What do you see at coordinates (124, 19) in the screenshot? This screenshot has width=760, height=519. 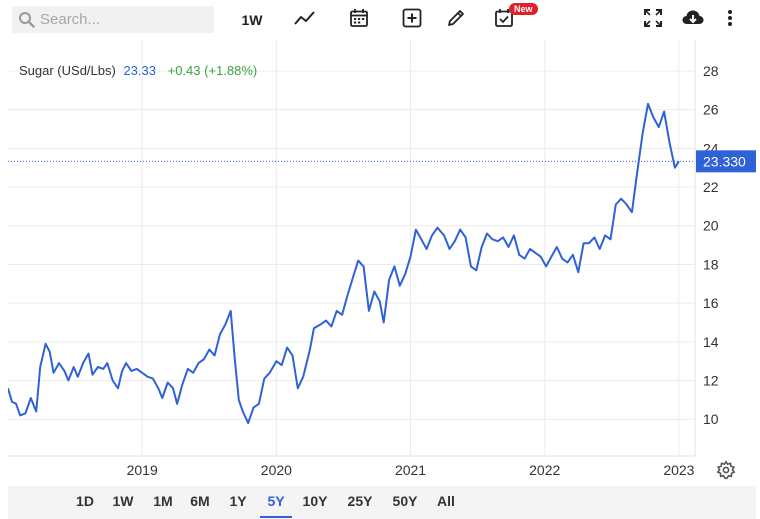 I see `search-input` at bounding box center [124, 19].